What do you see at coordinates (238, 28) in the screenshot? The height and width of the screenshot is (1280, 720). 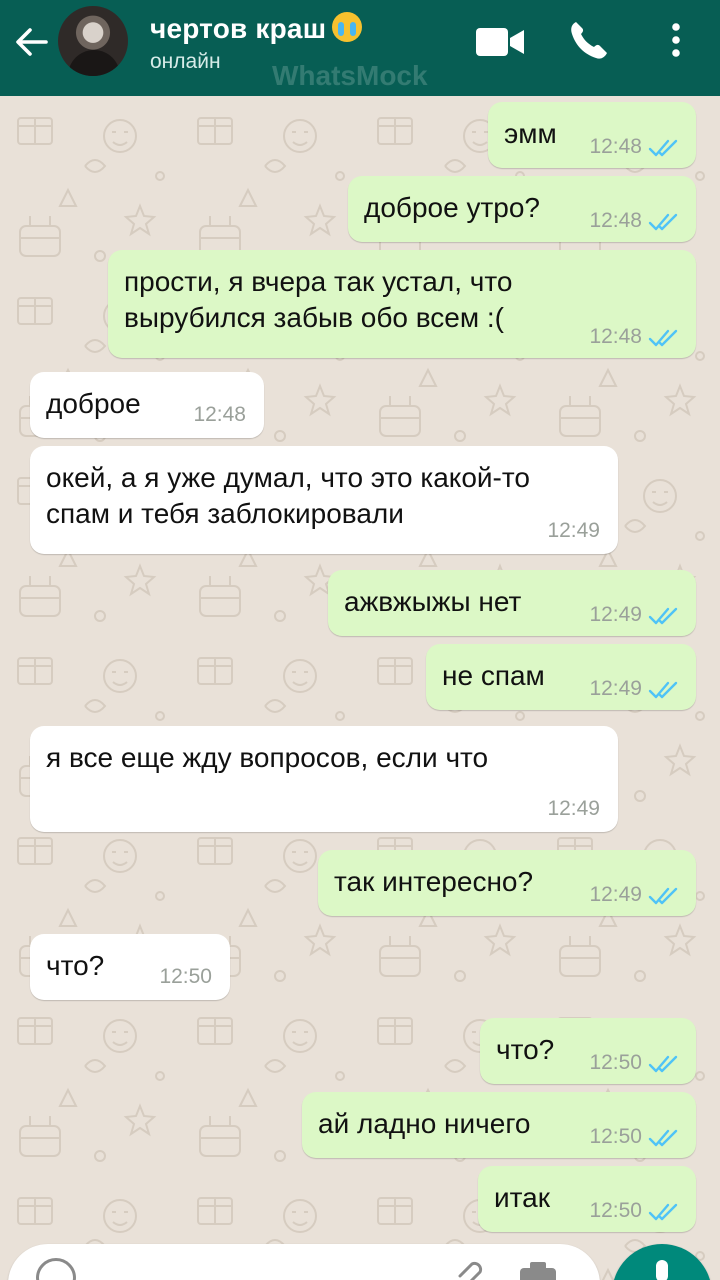 I see `contact-name-text: чертов краш` at bounding box center [238, 28].